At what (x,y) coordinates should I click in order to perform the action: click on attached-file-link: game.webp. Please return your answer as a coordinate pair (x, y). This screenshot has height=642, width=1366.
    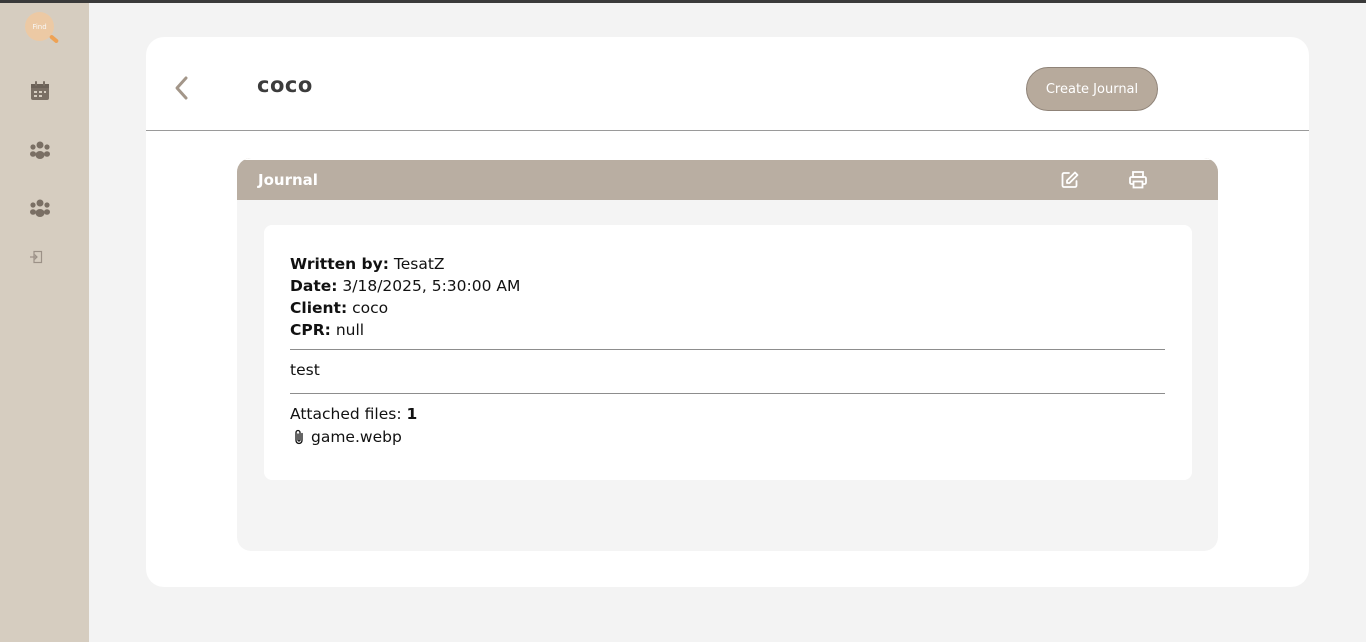
    Looking at the image, I should click on (347, 437).